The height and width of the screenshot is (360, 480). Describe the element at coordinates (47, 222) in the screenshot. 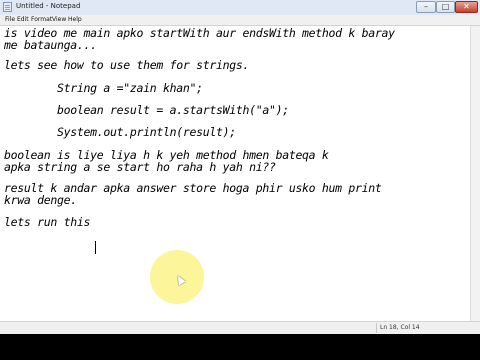

I see `editor-line: lets run this` at that location.